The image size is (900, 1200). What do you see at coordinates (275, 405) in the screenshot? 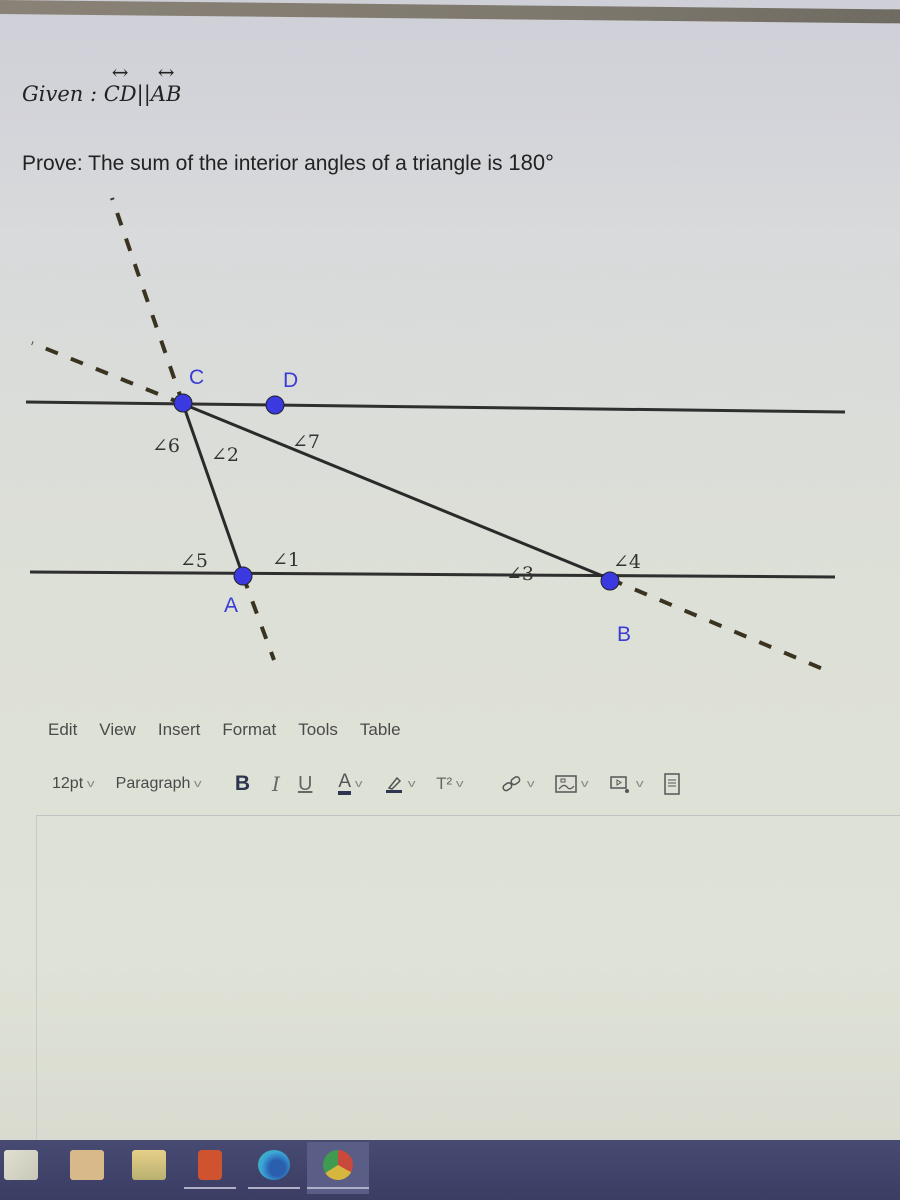
I see `point-d` at bounding box center [275, 405].